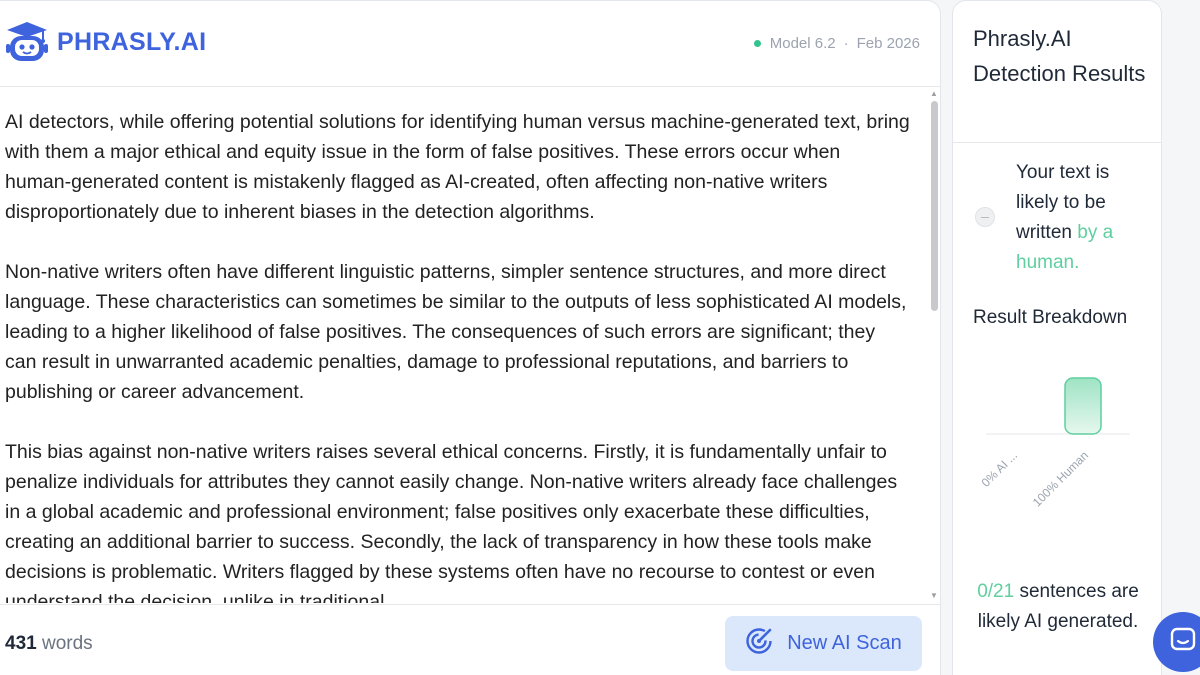 The image size is (1200, 675). Describe the element at coordinates (1090, 621) in the screenshot. I see `summary-text-2: generated.` at that location.